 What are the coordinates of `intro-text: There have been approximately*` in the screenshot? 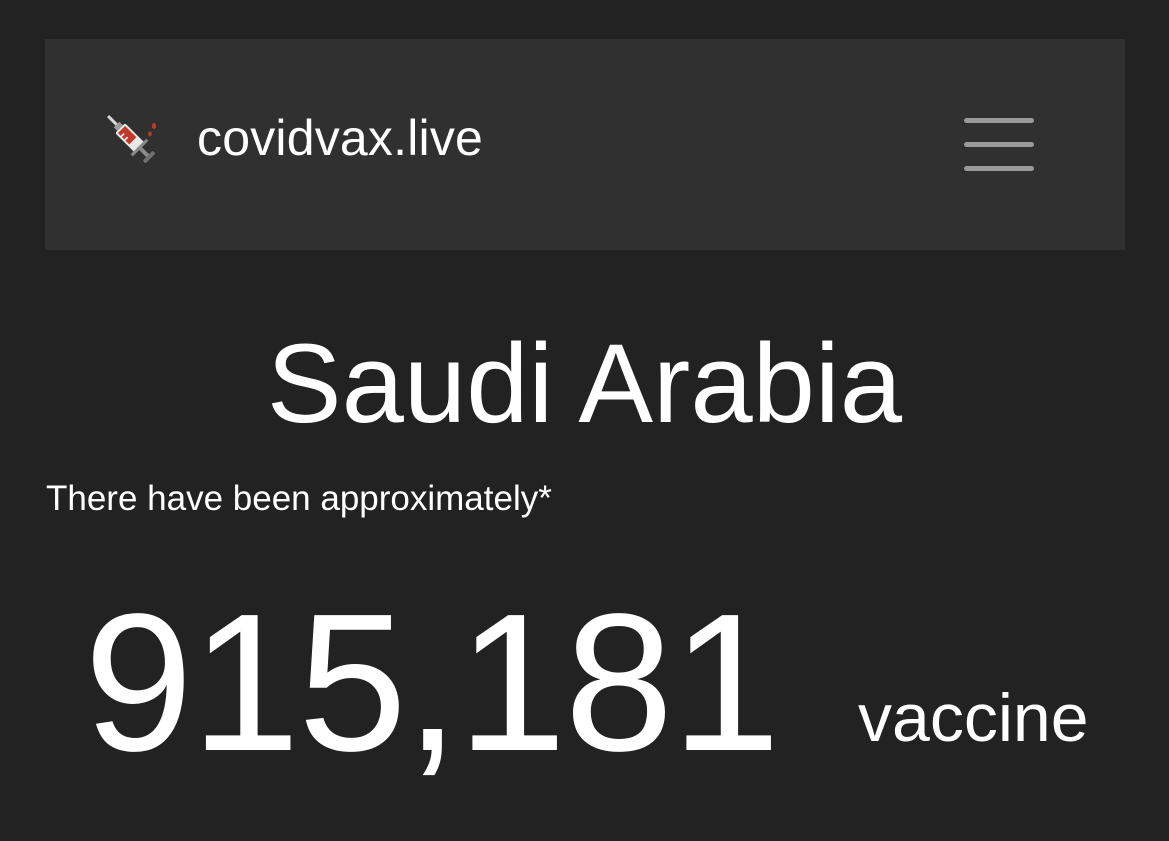 It's located at (299, 498).